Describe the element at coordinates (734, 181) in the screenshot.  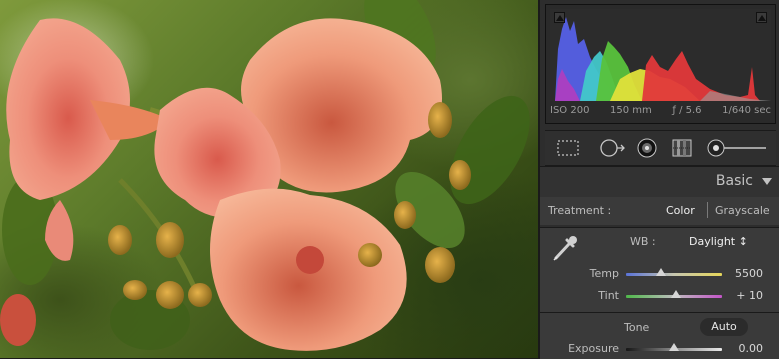
I see `basic-panel-title: Basic` at that location.